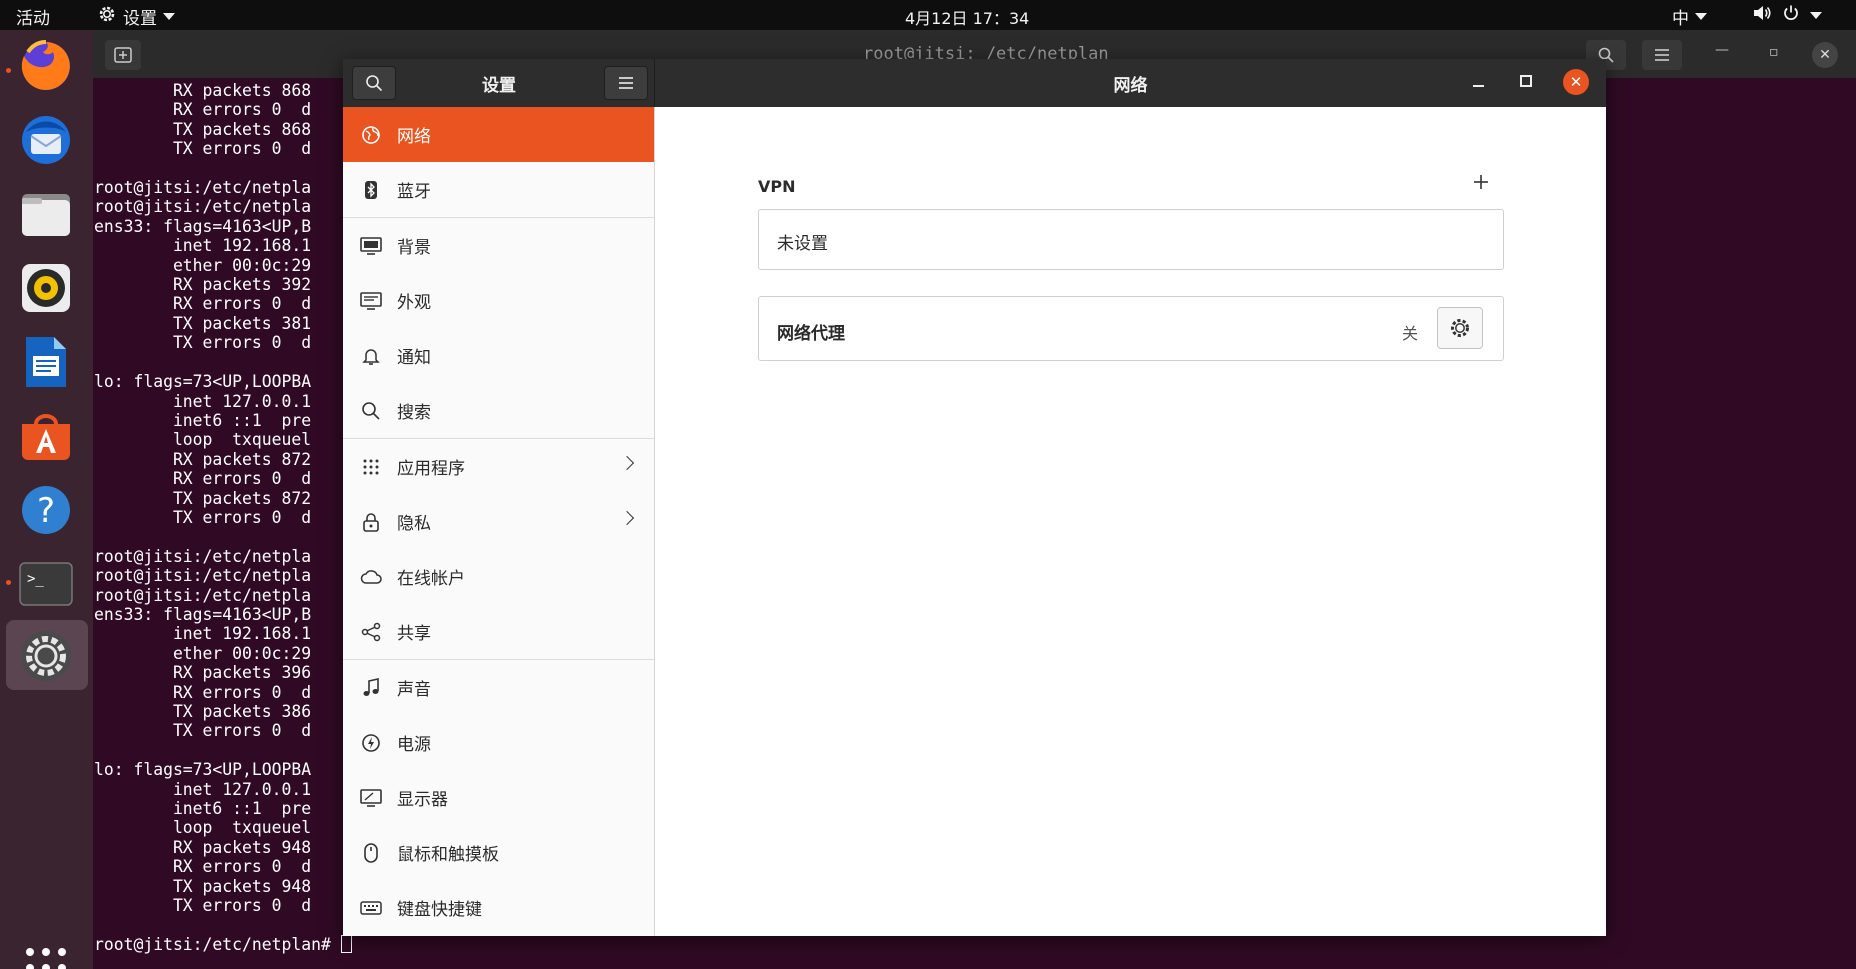 The image size is (1856, 969). Describe the element at coordinates (448, 855) in the screenshot. I see `sidebar-item-label: 鼠标和触摸板` at that location.